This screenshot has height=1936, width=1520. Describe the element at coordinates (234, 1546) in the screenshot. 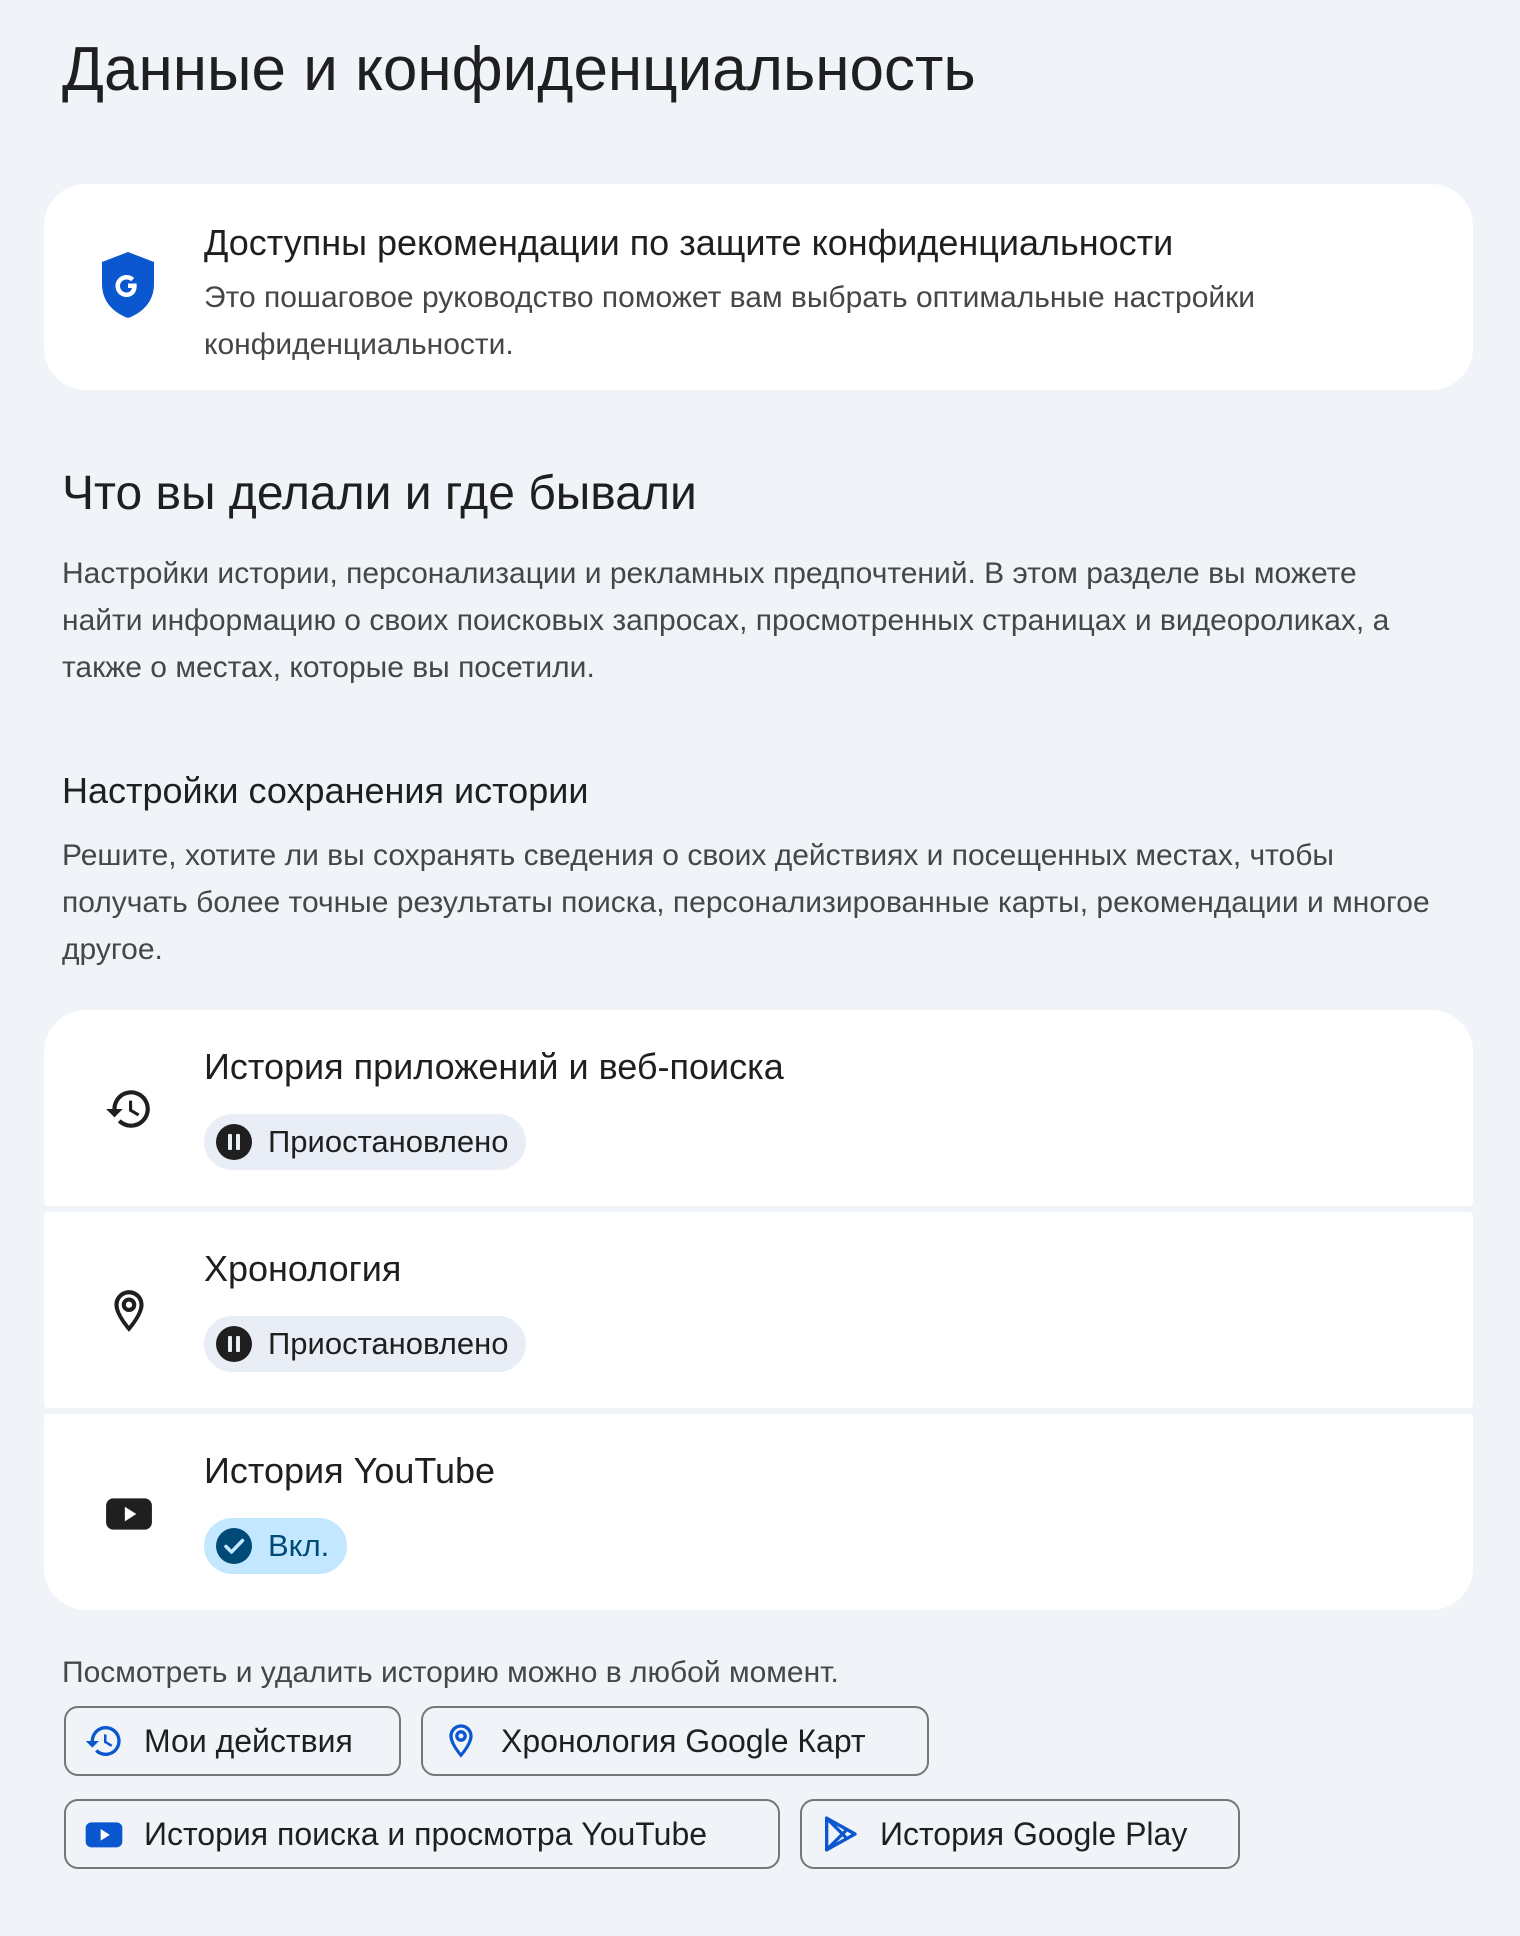

I see `check-circle-icon` at that location.